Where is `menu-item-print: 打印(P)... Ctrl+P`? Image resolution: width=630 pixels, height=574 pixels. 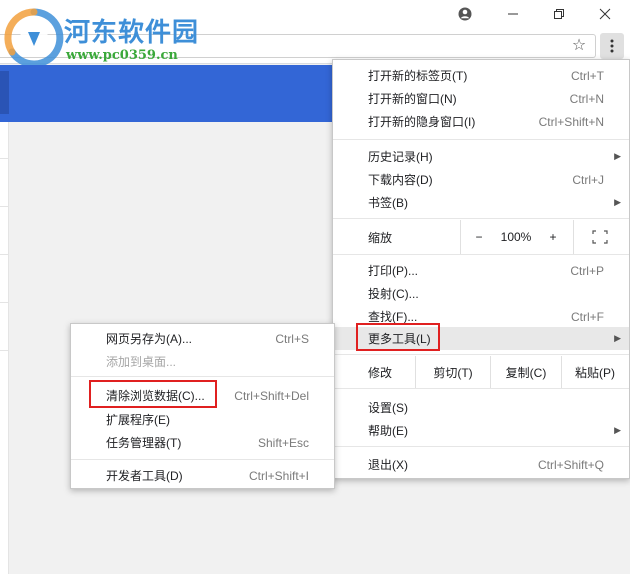
menu-item-print: 打印(P)... Ctrl+P is located at coordinates (481, 270).